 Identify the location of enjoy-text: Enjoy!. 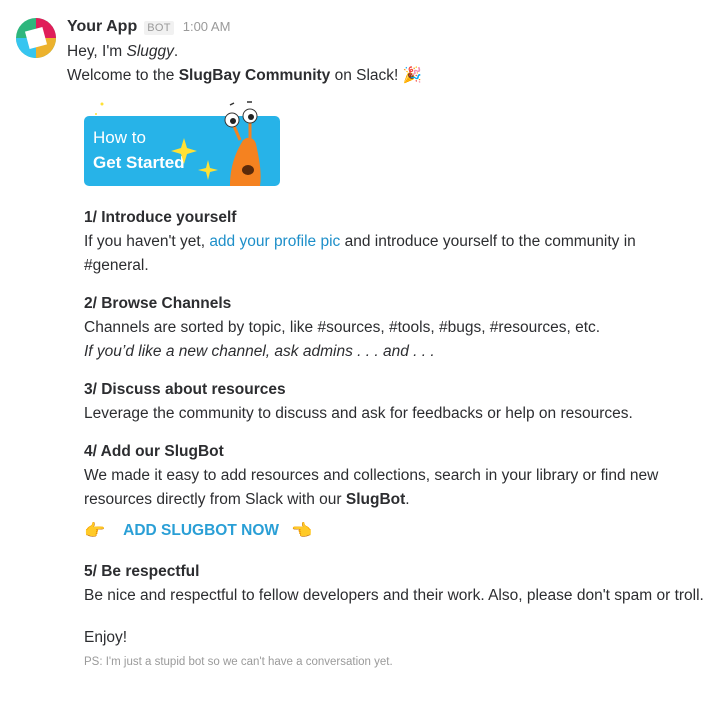
(106, 637).